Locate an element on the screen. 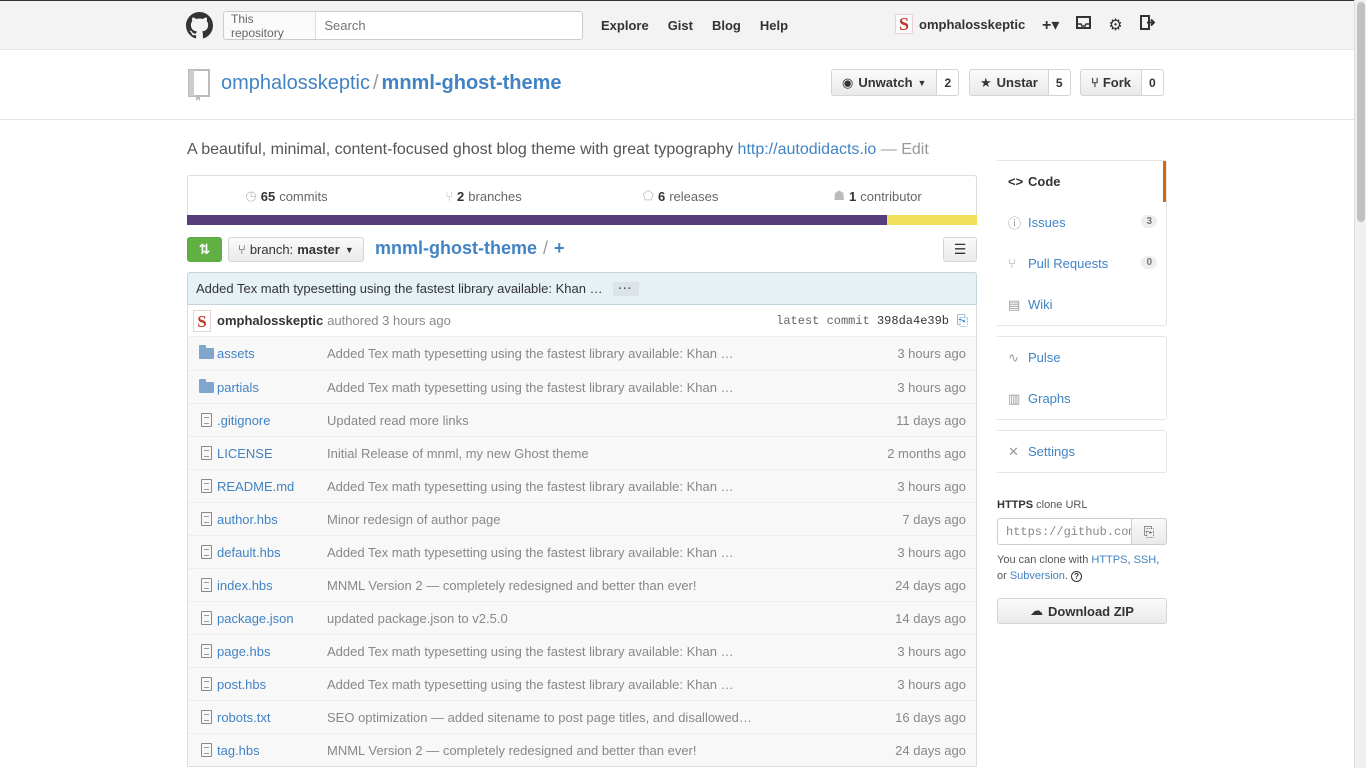 The width and height of the screenshot is (1366, 768). clone-ssh-link: SSH is located at coordinates (1145, 560).